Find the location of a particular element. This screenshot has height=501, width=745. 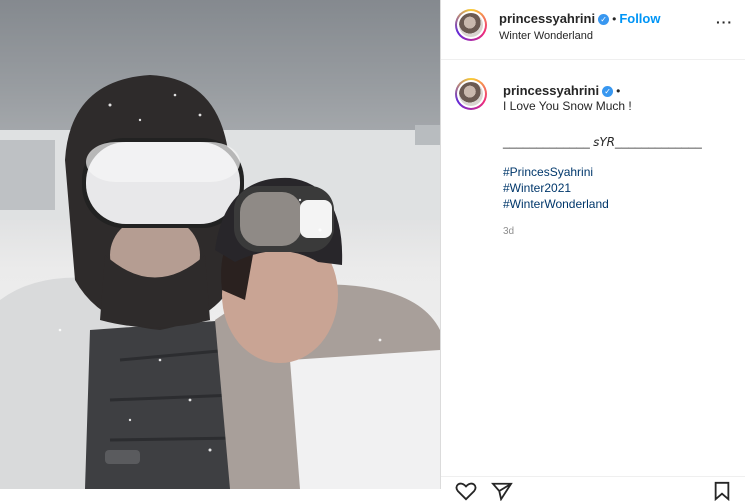

bookmark-icon is located at coordinates (722, 491).